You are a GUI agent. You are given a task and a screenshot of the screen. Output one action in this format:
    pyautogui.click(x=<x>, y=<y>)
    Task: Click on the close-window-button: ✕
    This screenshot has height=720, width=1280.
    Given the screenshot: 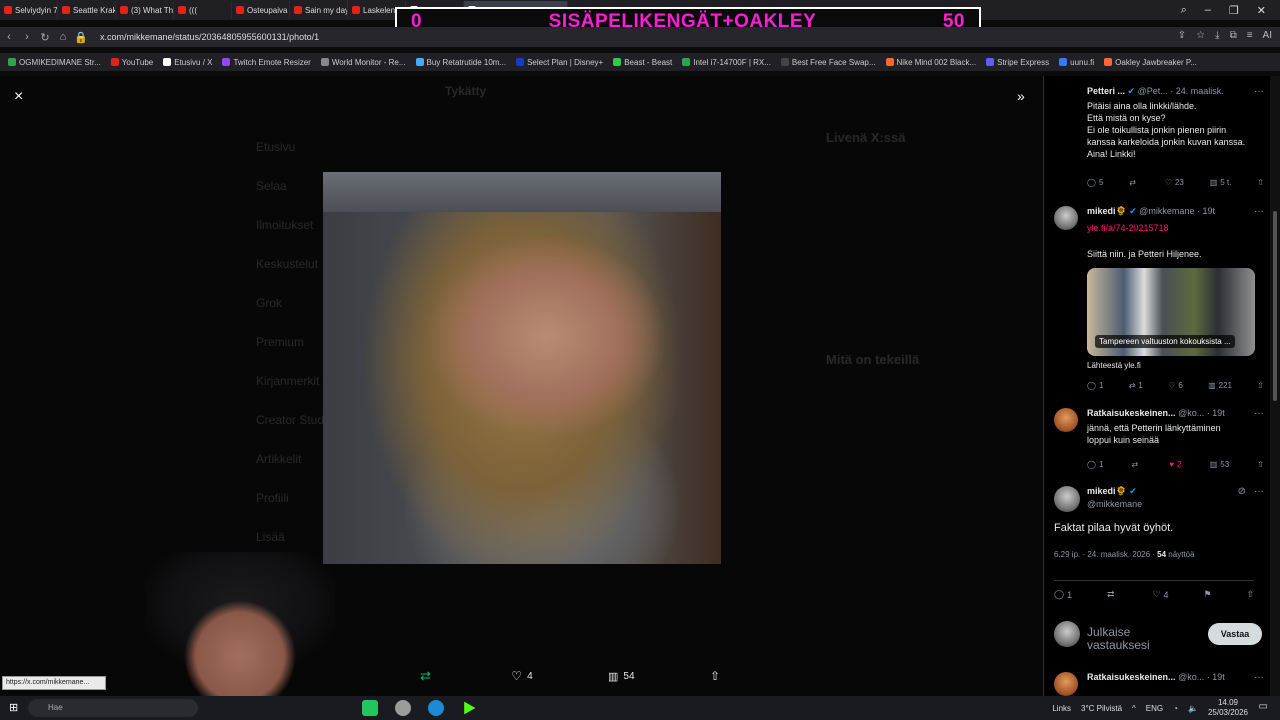 What is the action you would take?
    pyautogui.click(x=1261, y=10)
    